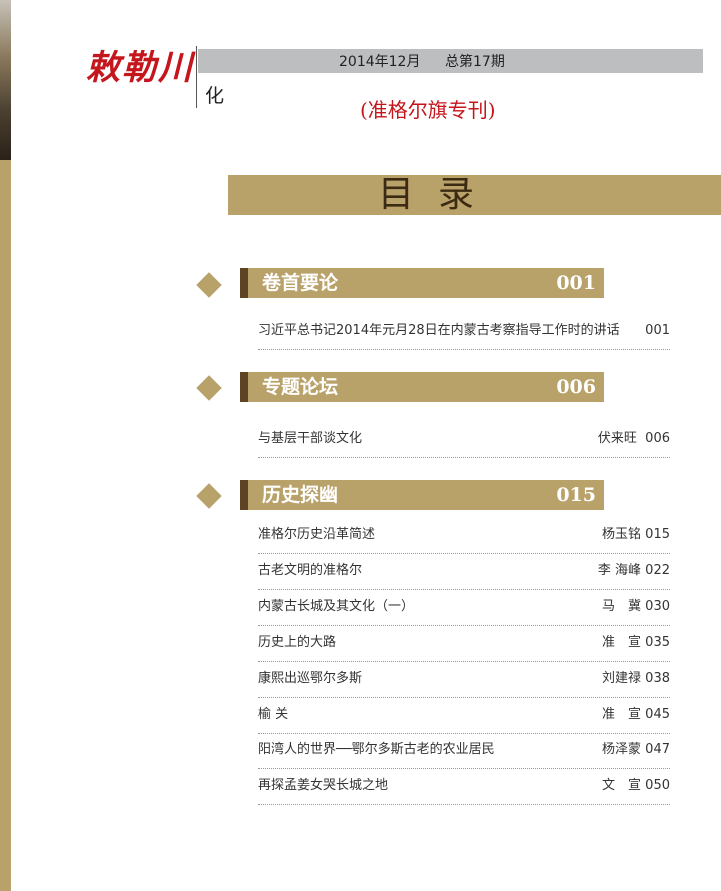 This screenshot has width=721, height=891. Describe the element at coordinates (464, 439) in the screenshot. I see `toc-entry: 与基层干部谈文化 伏来旺 006` at that location.